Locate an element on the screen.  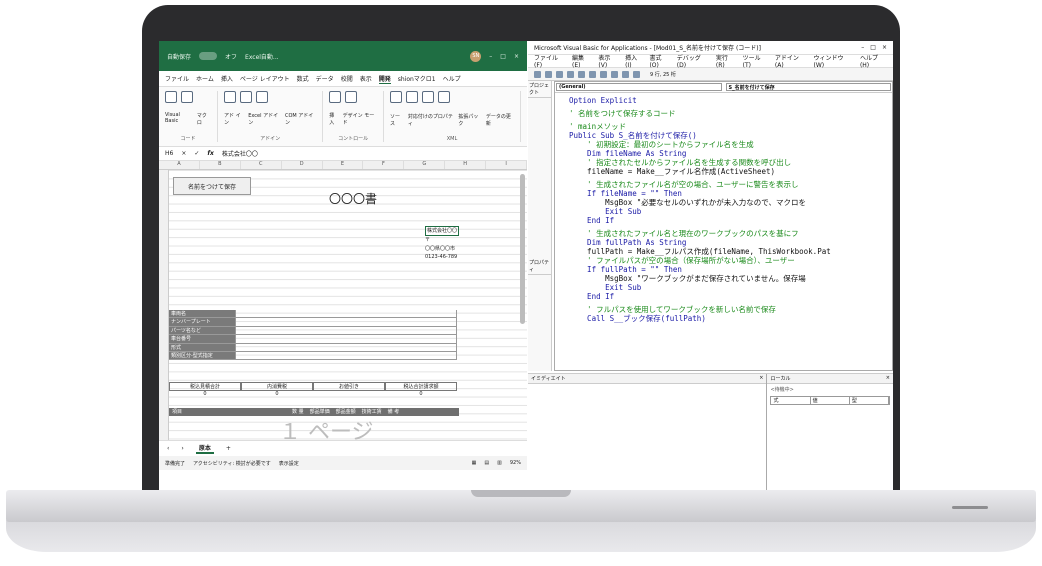
cancel-icon: × is located at coordinates (183, 153).